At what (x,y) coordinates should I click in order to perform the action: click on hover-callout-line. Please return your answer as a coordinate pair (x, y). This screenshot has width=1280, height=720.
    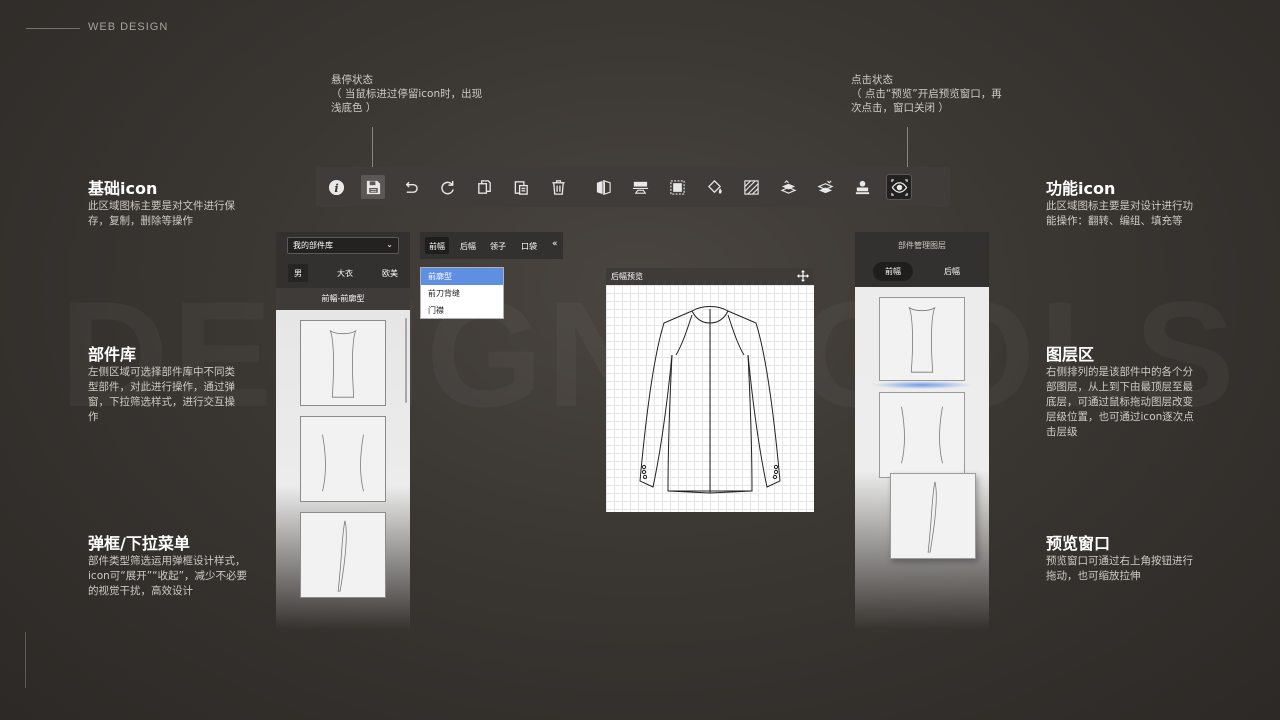
    Looking at the image, I should click on (372, 147).